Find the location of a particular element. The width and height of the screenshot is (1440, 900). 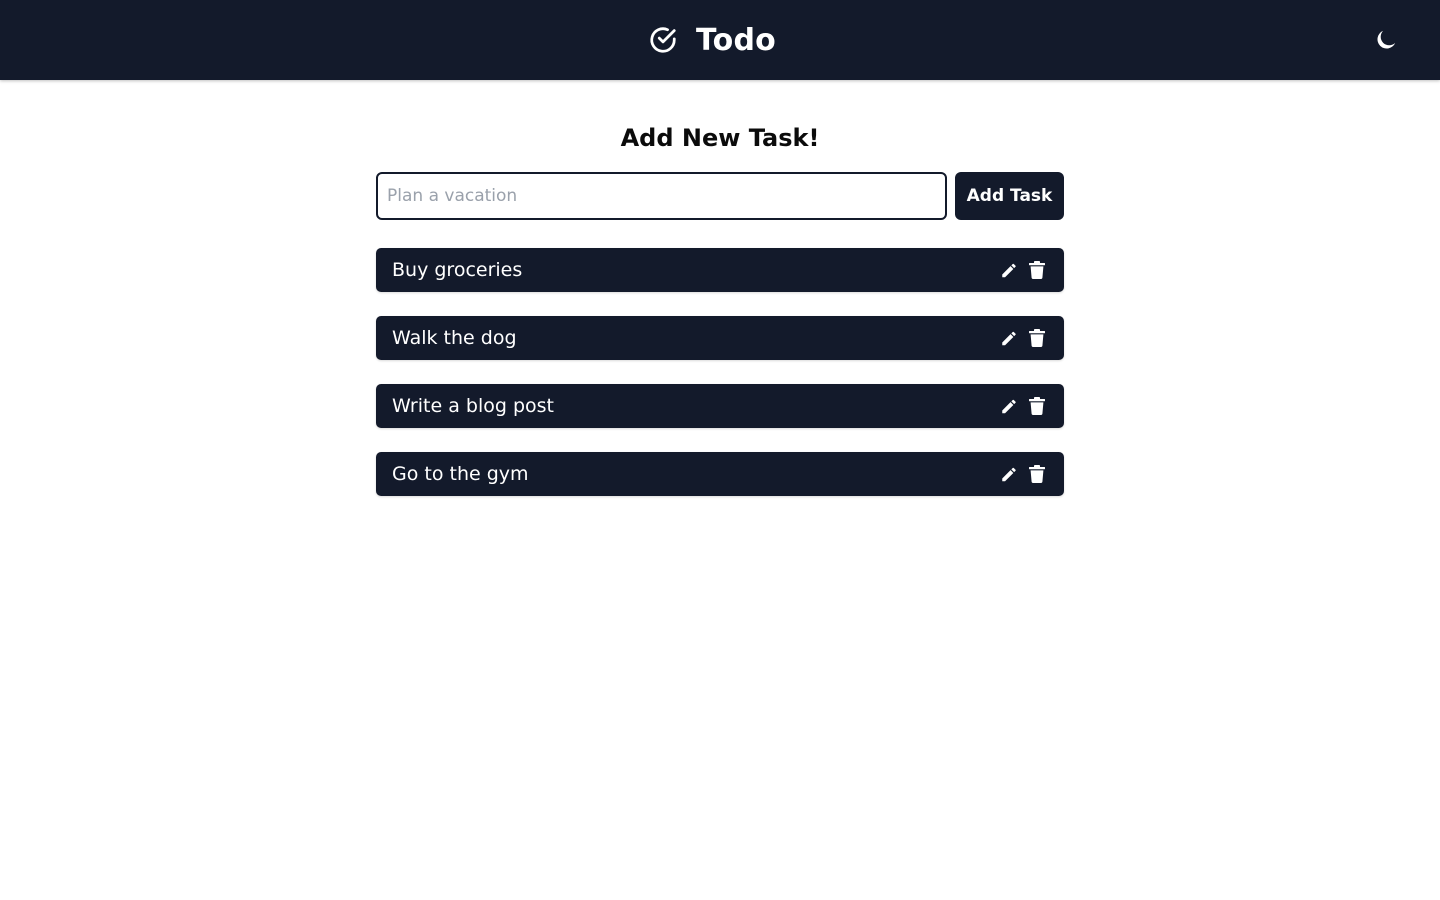

task-item: Walk the dog is located at coordinates (720, 338).